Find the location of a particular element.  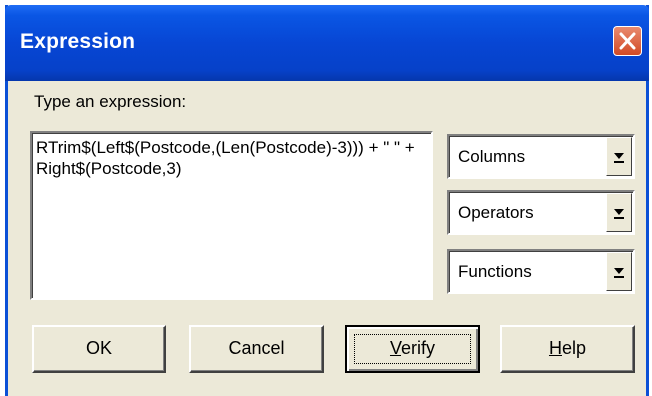

help-button-label: Help is located at coordinates (567, 348).